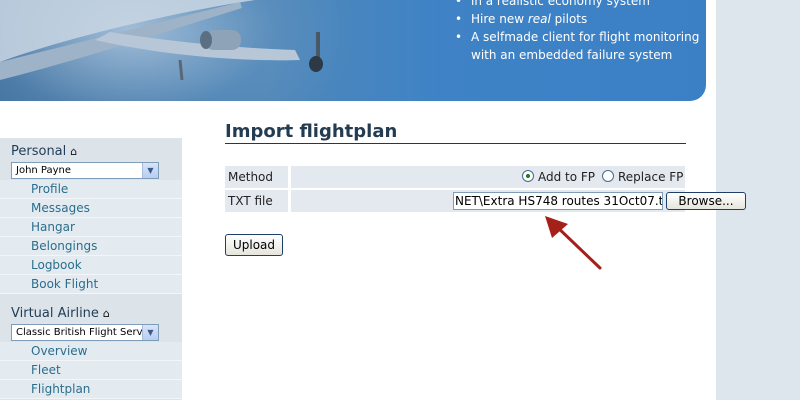 The width and height of the screenshot is (800, 400). I want to click on feature-item-continued: with an embedded failure system, so click(572, 55).